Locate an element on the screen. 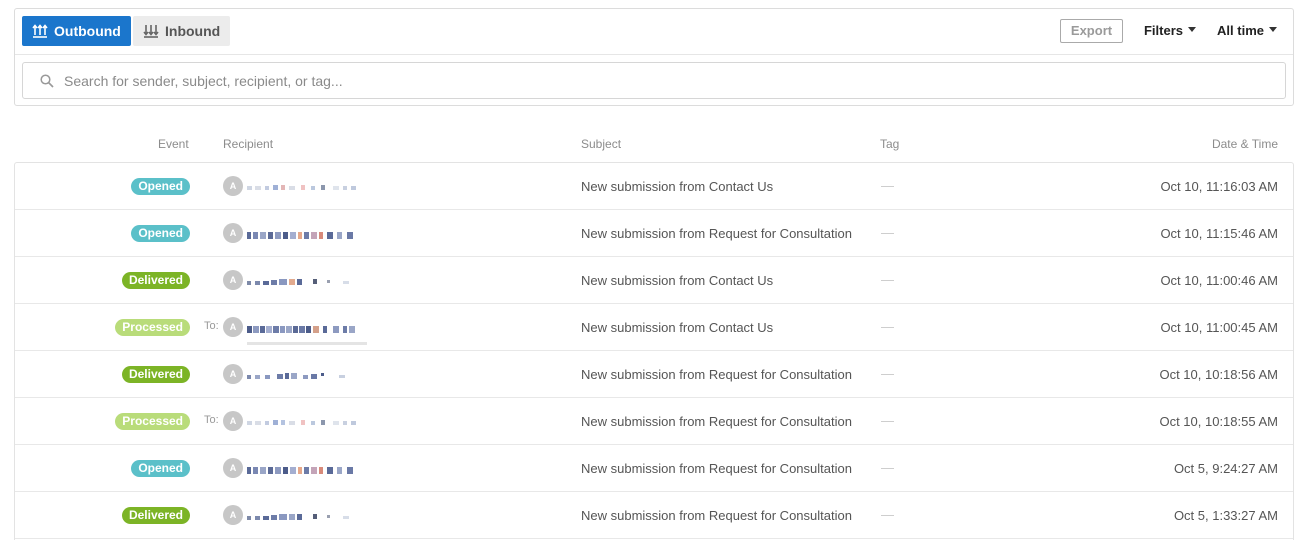 This screenshot has width=1306, height=540. email-datetime: Oct 10, 11:00:46 AM is located at coordinates (1219, 280).